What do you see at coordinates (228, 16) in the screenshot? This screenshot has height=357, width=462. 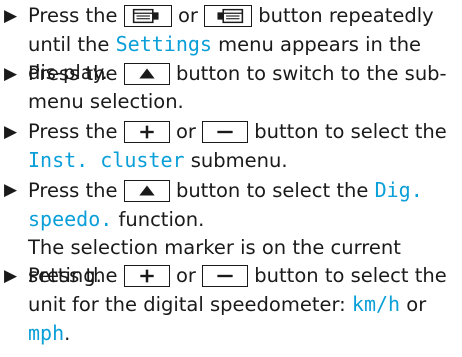 I see `display-page-right-icon` at bounding box center [228, 16].